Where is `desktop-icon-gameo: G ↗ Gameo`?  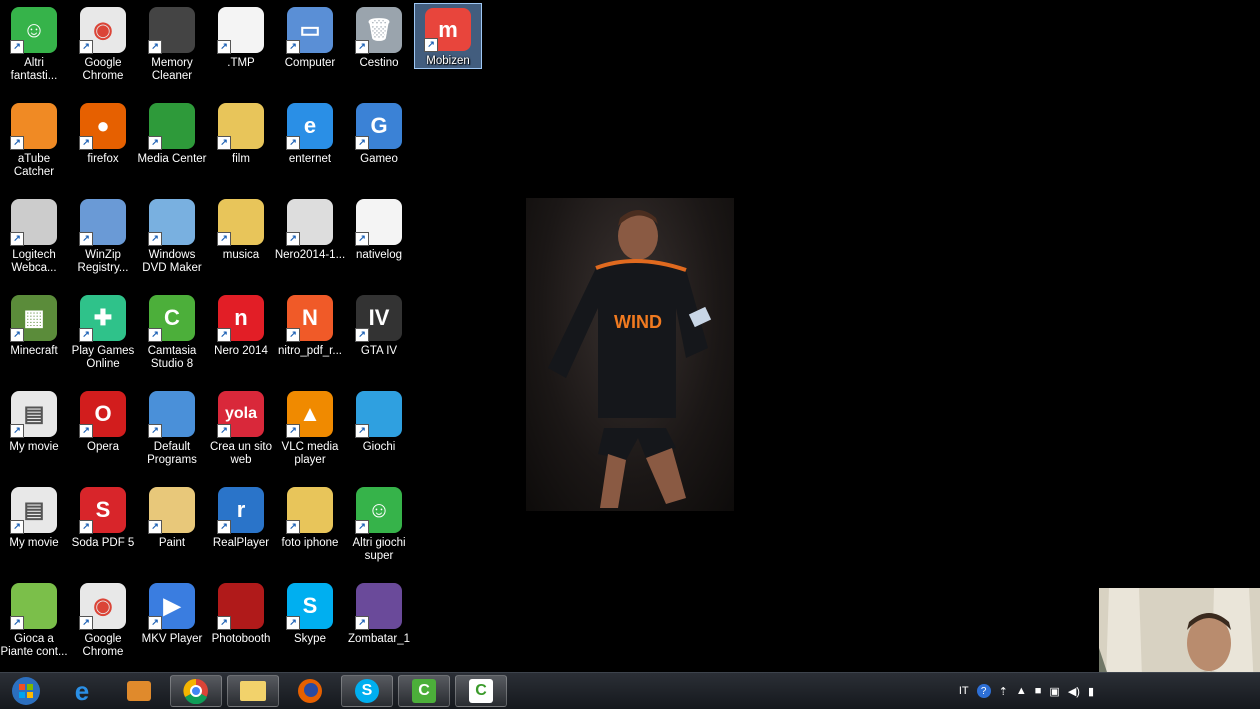 desktop-icon-gameo: G ↗ Gameo is located at coordinates (379, 145).